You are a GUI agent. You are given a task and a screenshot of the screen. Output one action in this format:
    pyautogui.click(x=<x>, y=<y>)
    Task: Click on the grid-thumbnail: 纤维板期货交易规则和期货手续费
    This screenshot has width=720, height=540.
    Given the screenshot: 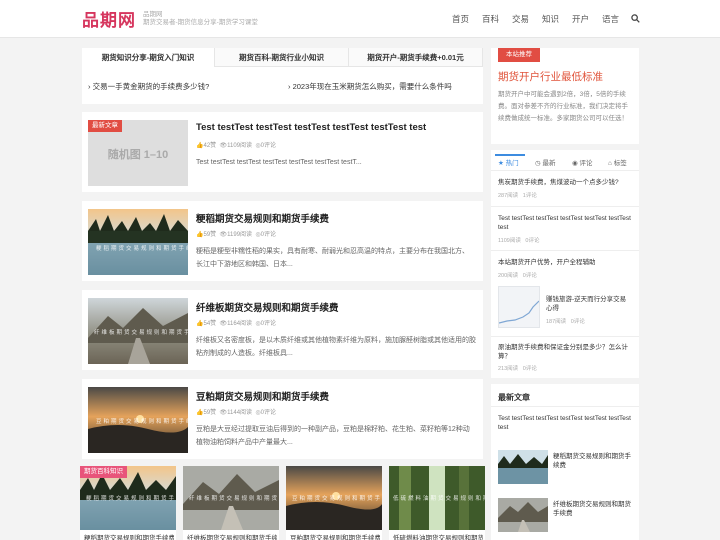 What is the action you would take?
    pyautogui.click(x=231, y=498)
    